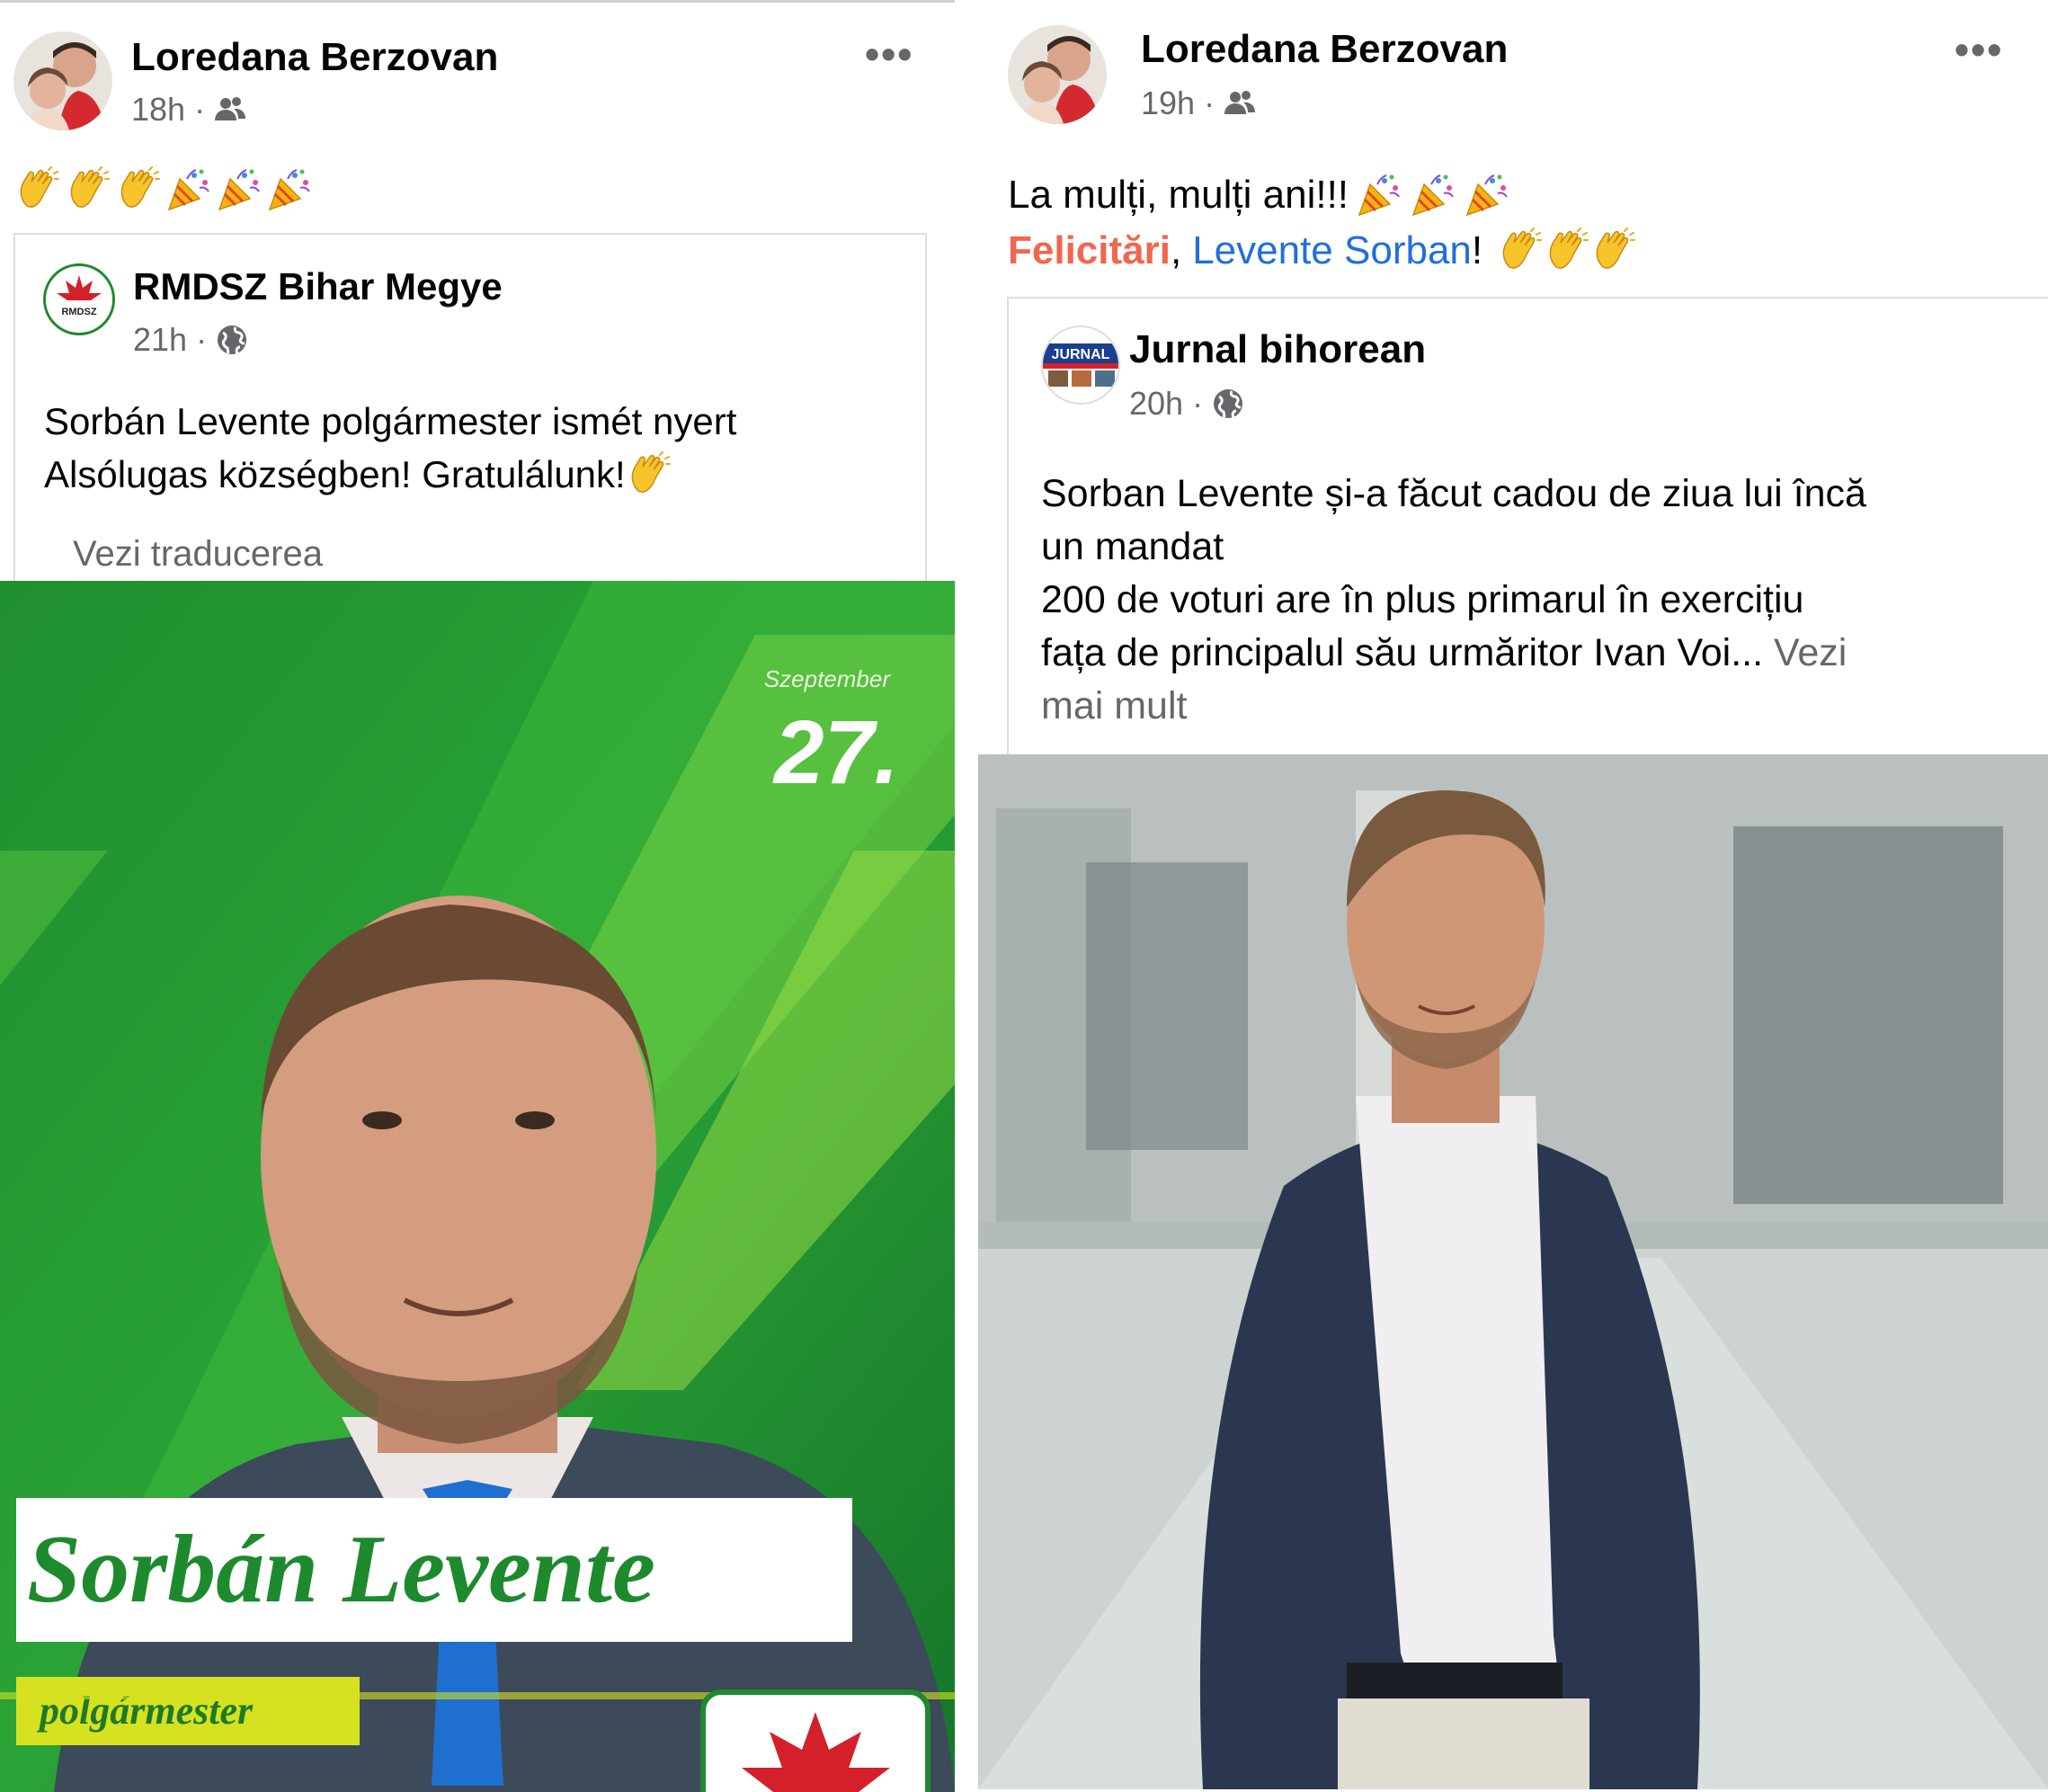  Describe the element at coordinates (835, 752) in the screenshot. I see `poster-date-number: 27.` at that location.